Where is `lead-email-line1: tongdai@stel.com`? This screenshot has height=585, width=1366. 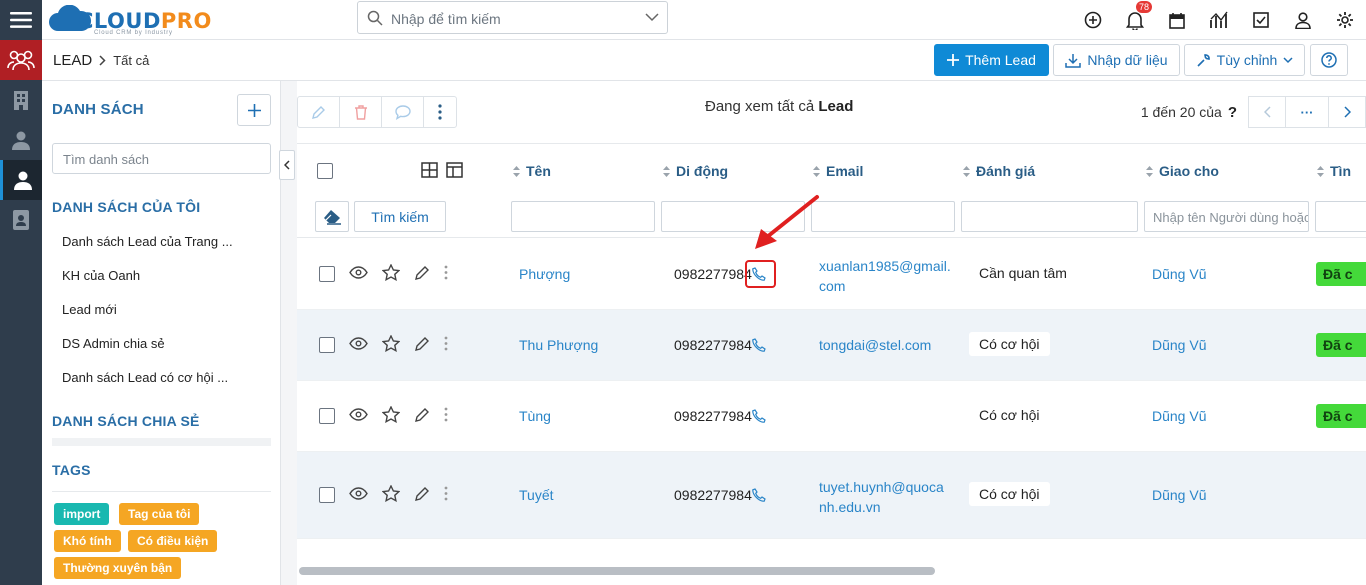 lead-email-line1: tongdai@stel.com is located at coordinates (875, 345).